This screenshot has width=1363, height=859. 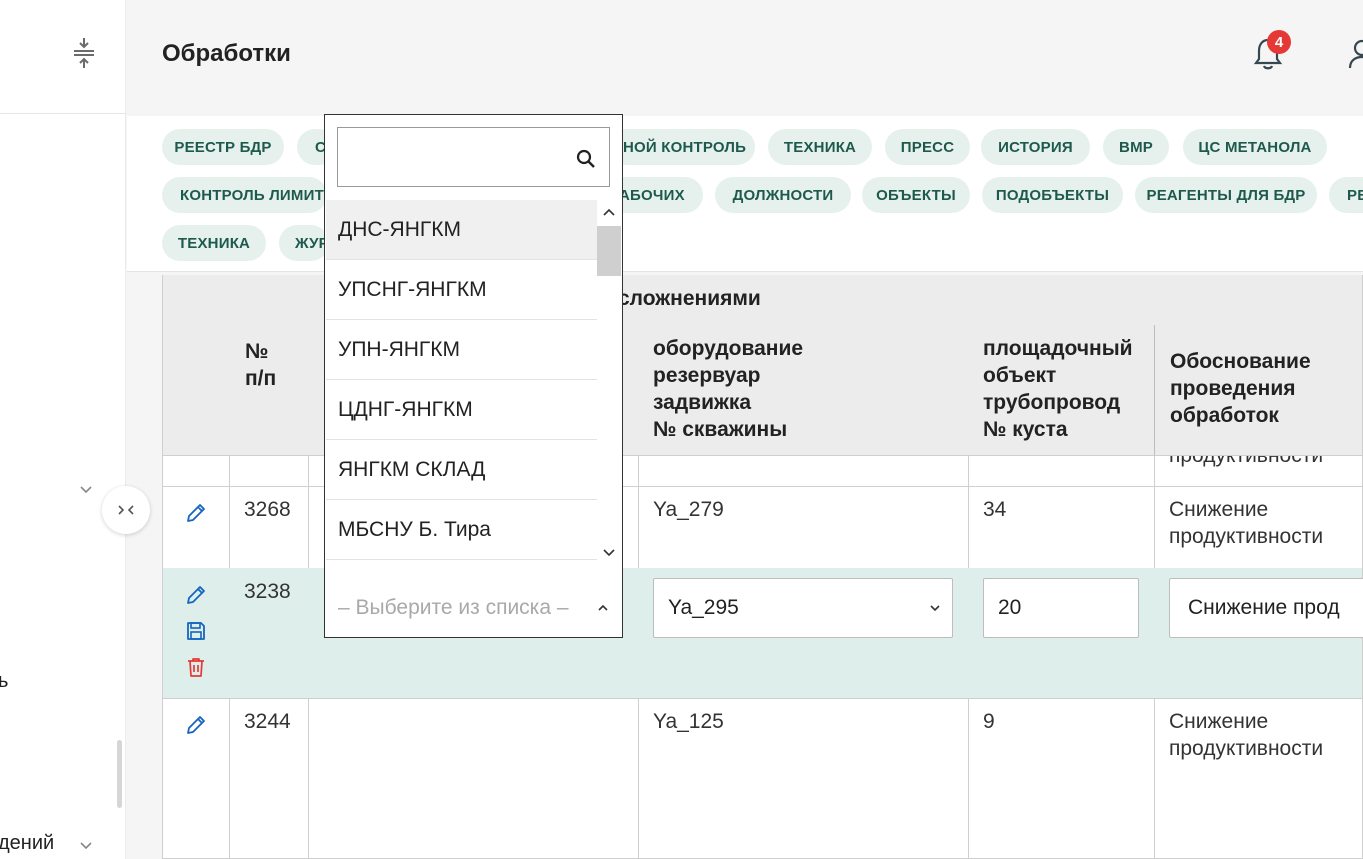 I want to click on tab-chip: ПРЕСС, so click(x=927, y=147).